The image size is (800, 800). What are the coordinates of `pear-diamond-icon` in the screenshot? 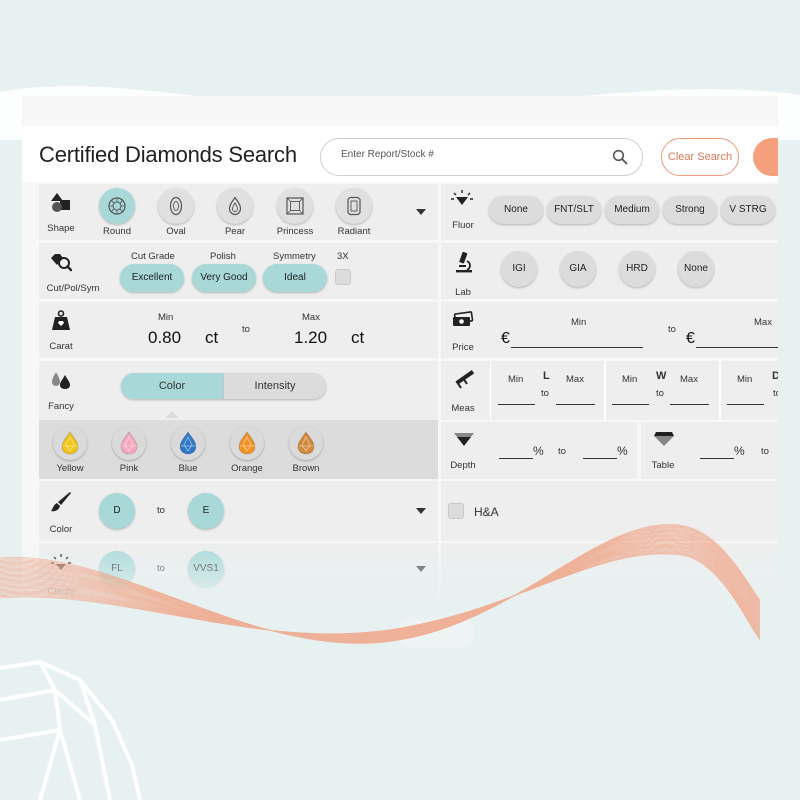 It's located at (235, 206).